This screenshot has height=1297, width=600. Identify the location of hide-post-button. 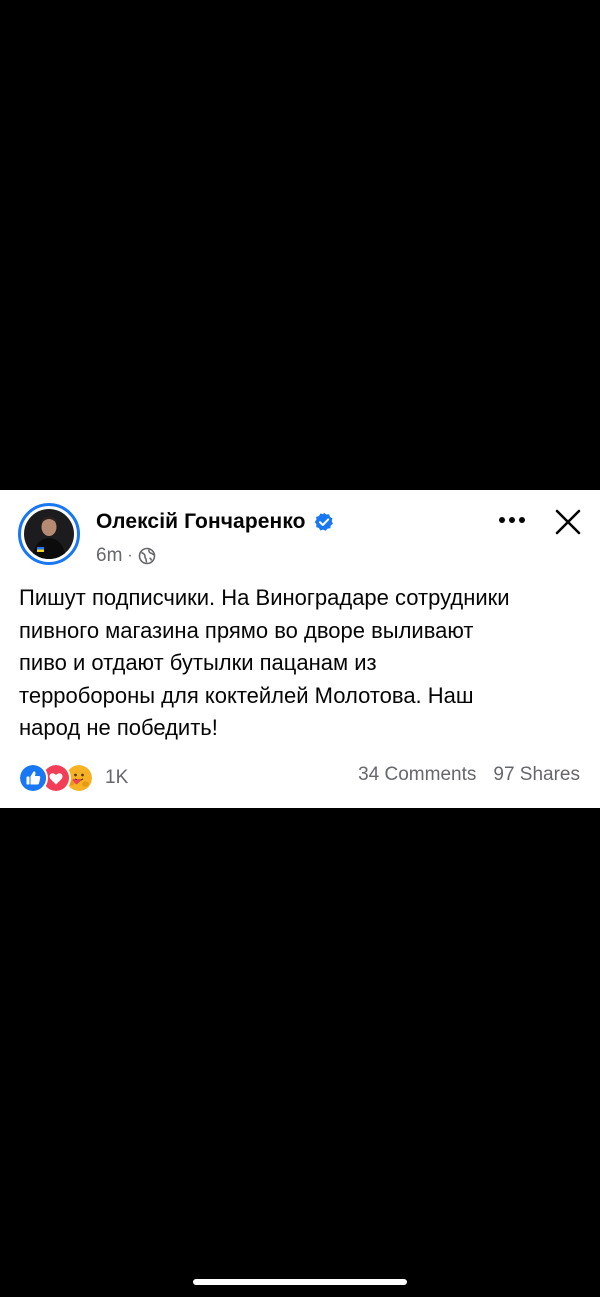
(568, 522).